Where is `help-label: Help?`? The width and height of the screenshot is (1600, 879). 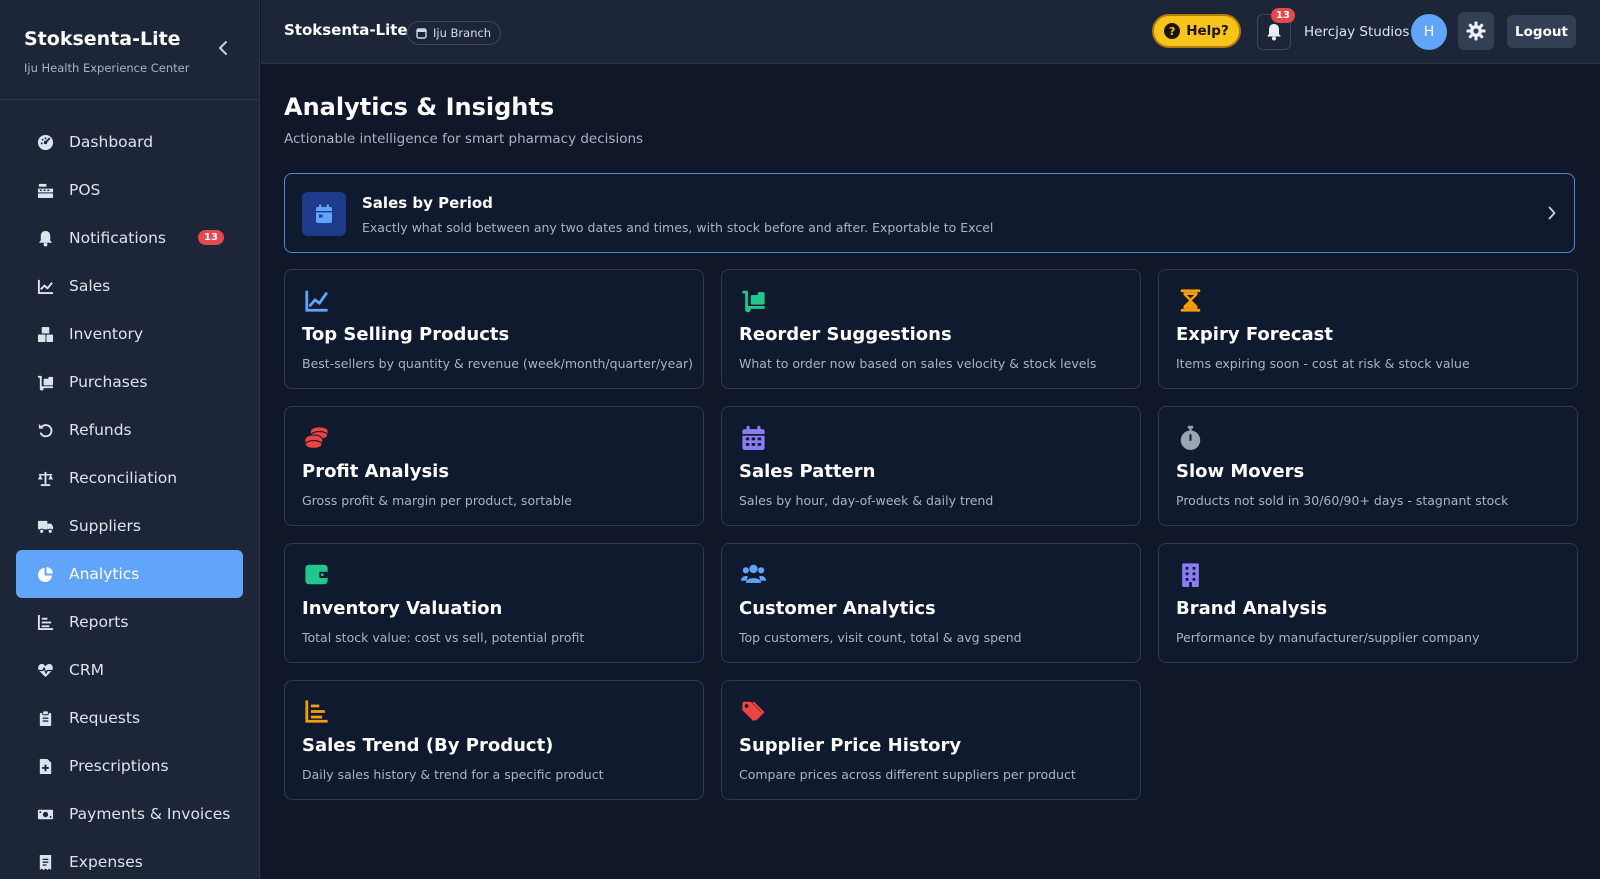 help-label: Help? is located at coordinates (1207, 31).